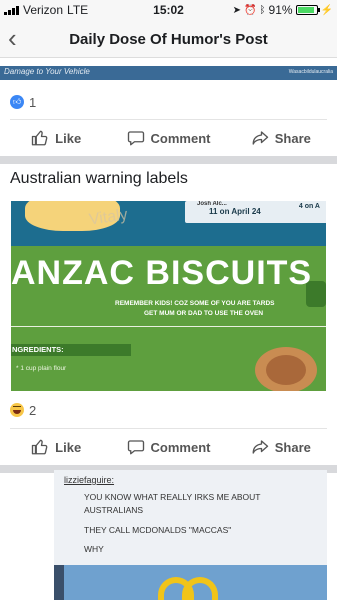 This screenshot has width=337, height=600. Describe the element at coordinates (168, 10) in the screenshot. I see `status-bar: Verizon LTE 15:02 ➤ ⏰ ᛒ 91% ⚡` at that location.